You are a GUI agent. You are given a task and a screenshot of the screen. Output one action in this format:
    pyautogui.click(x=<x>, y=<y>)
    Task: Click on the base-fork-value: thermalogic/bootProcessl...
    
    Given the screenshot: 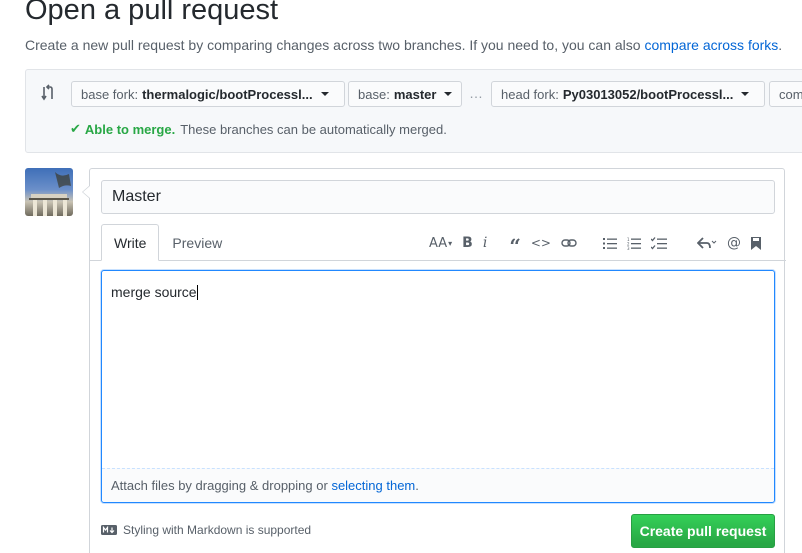 What is the action you would take?
    pyautogui.click(x=227, y=94)
    